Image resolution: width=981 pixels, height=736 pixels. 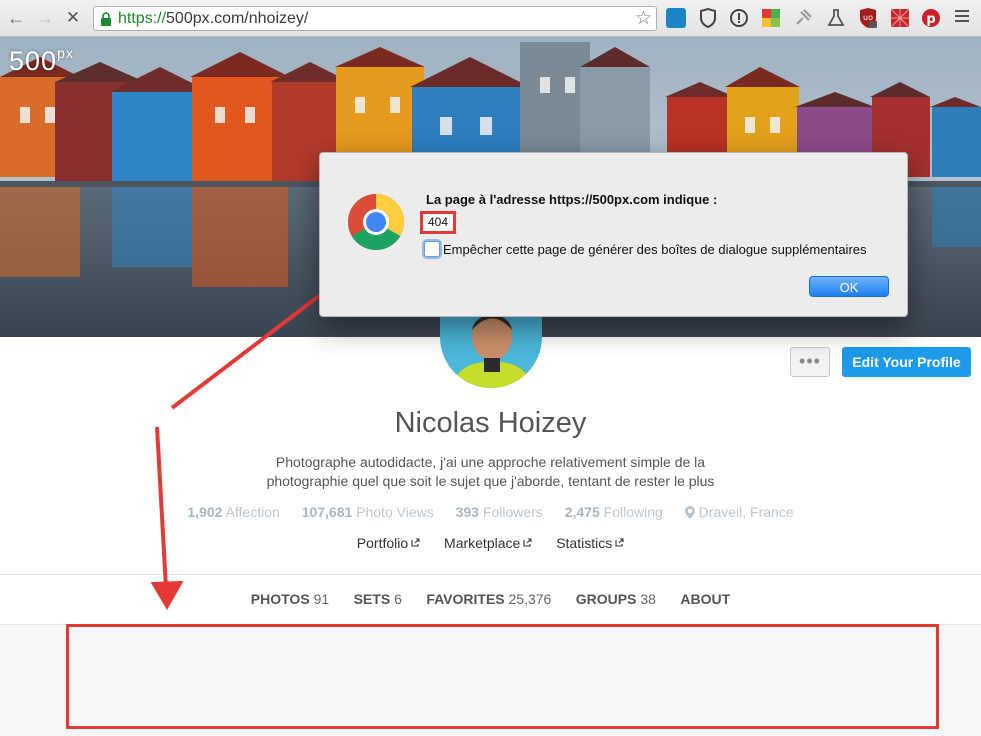 What do you see at coordinates (438, 222) in the screenshot?
I see `dialog-message: 404` at bounding box center [438, 222].